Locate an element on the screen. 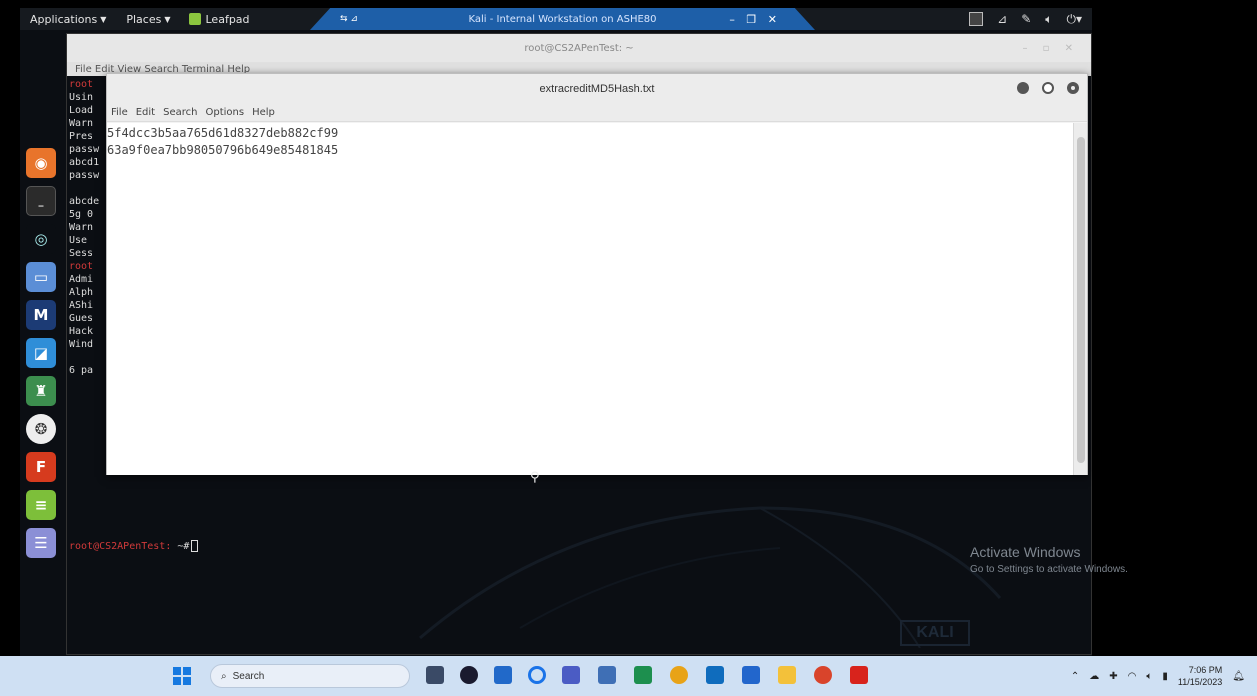  terminal-line: 6 pa is located at coordinates (81, 370).